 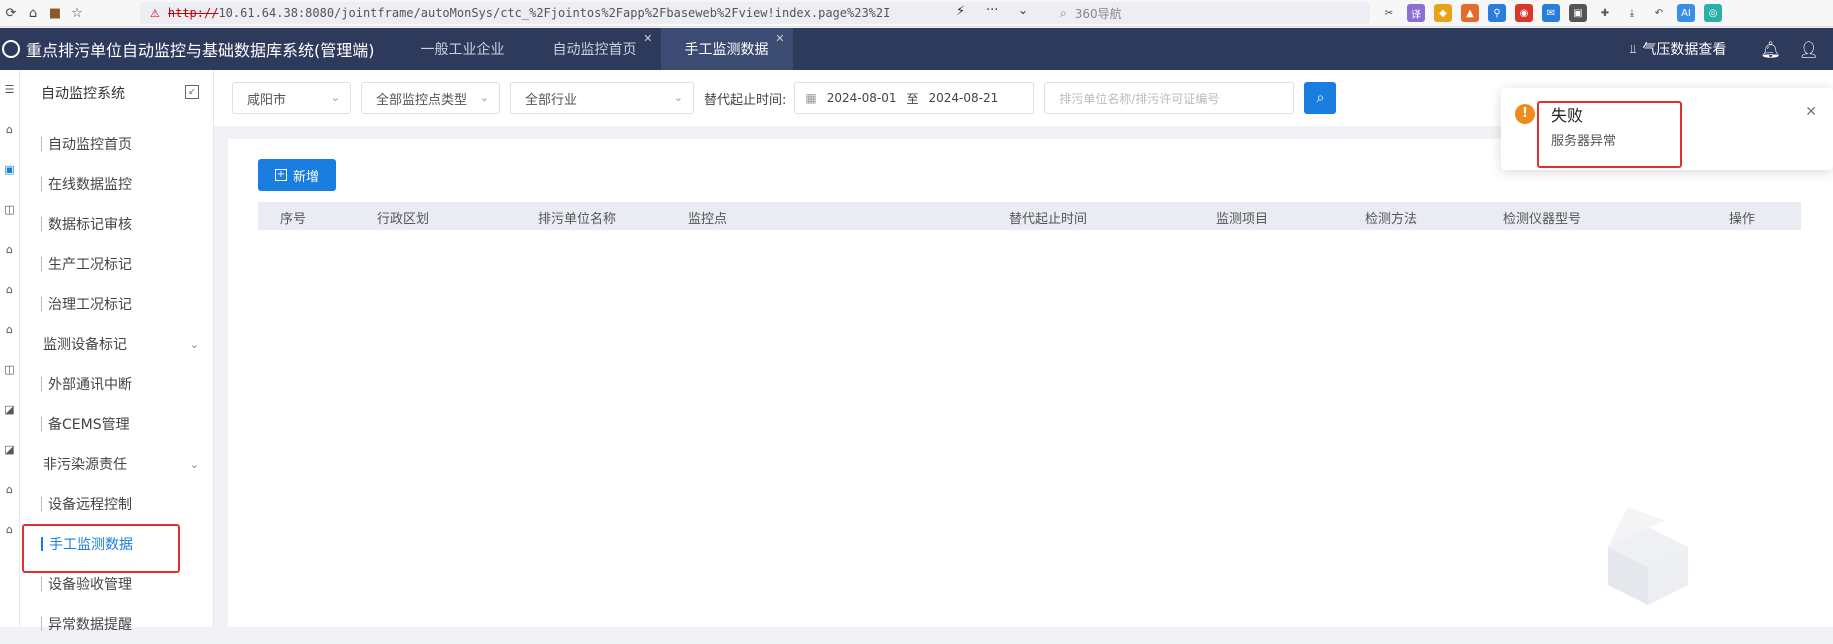 I want to click on nav-icon: ▣, so click(x=9, y=170).